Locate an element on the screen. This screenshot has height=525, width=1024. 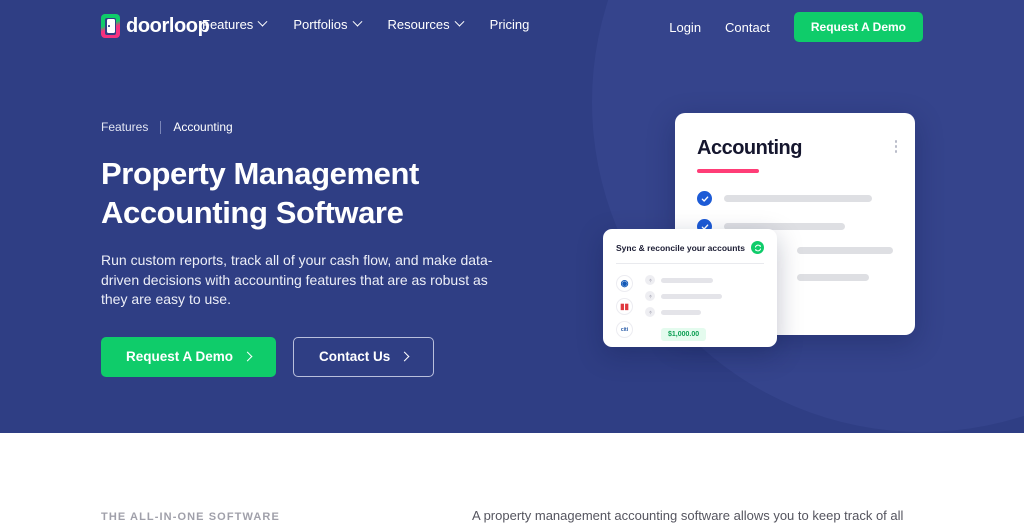
page-title-line1: Property Management is located at coordinates (260, 173).